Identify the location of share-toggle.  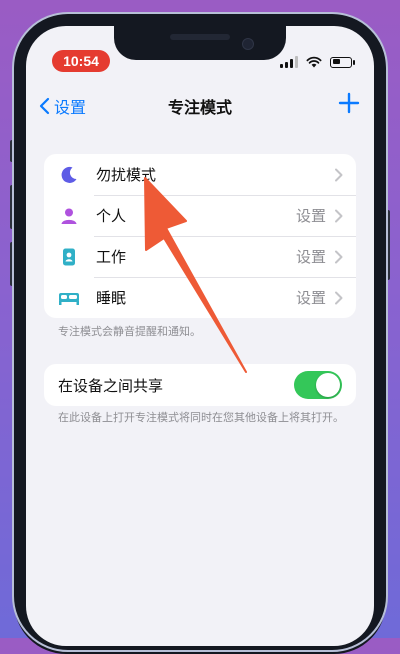
(318, 385).